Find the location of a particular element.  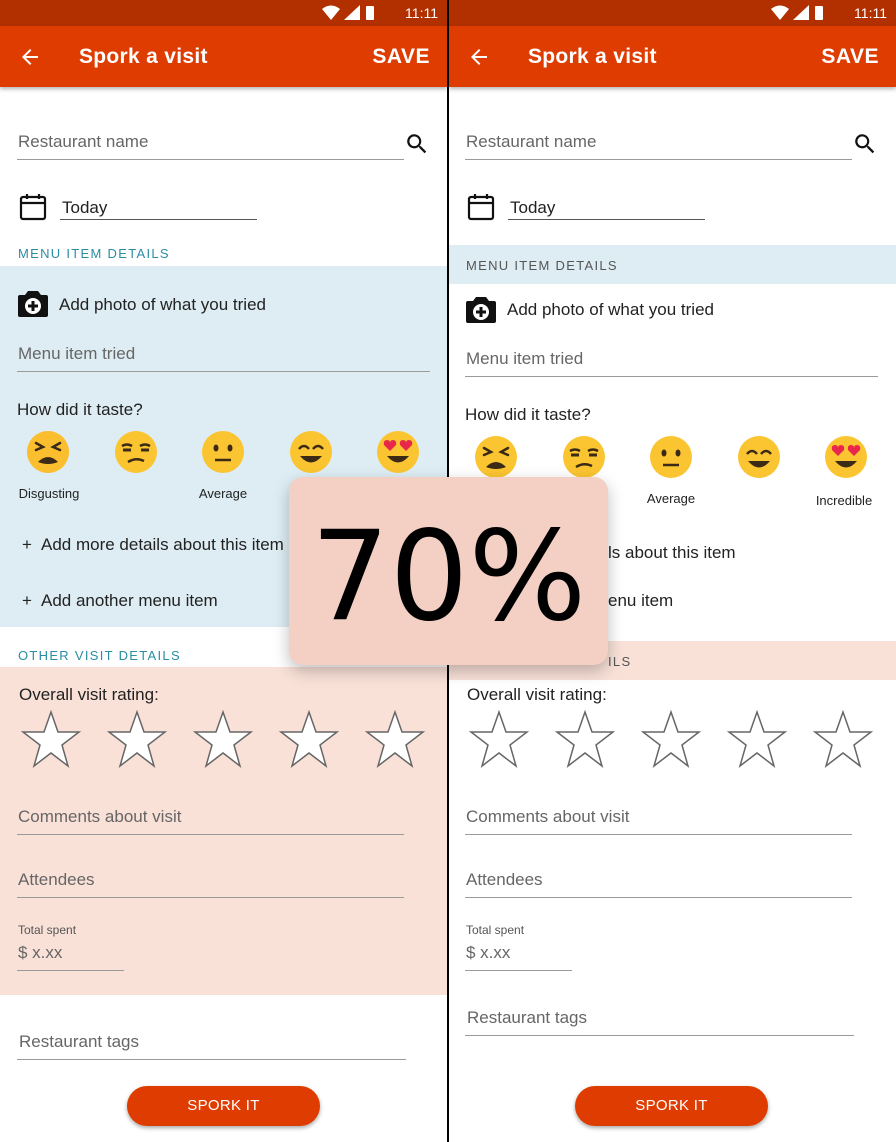

emoji-label-incredible: Incredible is located at coordinates (844, 500).